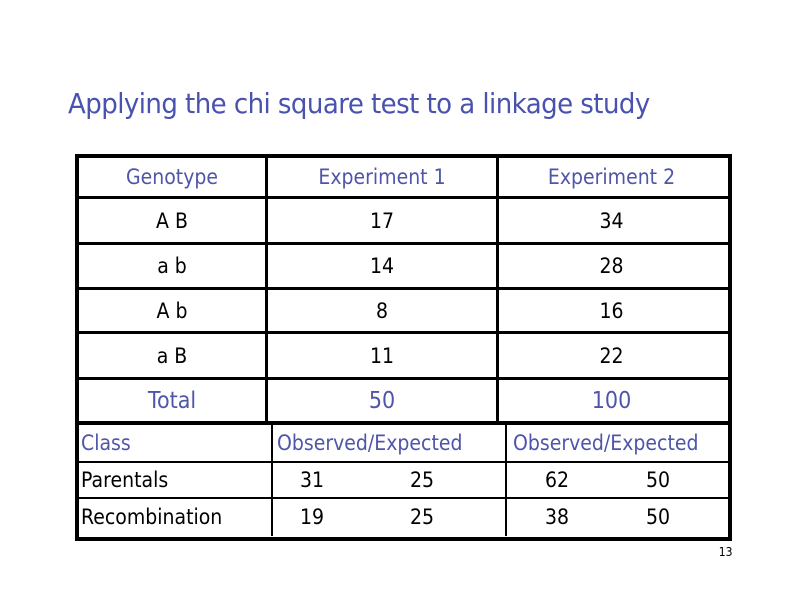 Image resolution: width=792 pixels, height=612 pixels. I want to click on experiment-2-cell: 22, so click(611, 355).